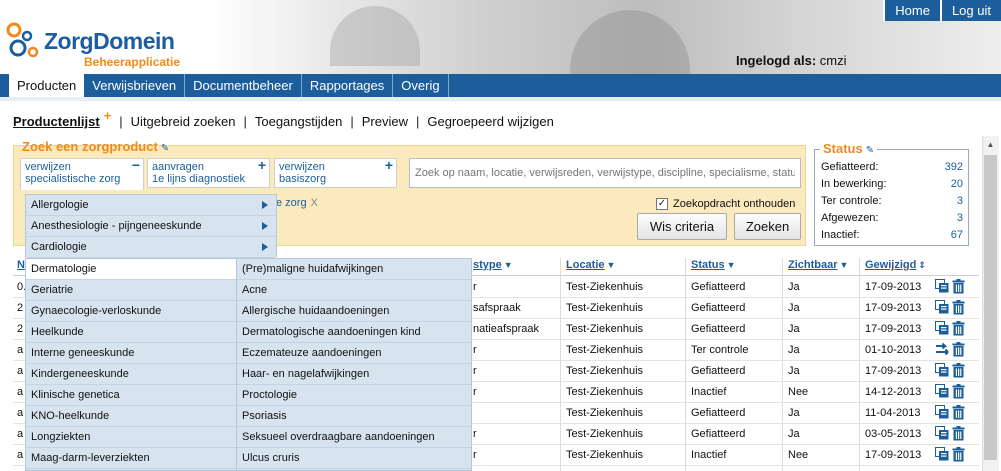  What do you see at coordinates (354, 437) in the screenshot?
I see `menu-item-condition: Seksueel overdraagbare aandoeningen` at bounding box center [354, 437].